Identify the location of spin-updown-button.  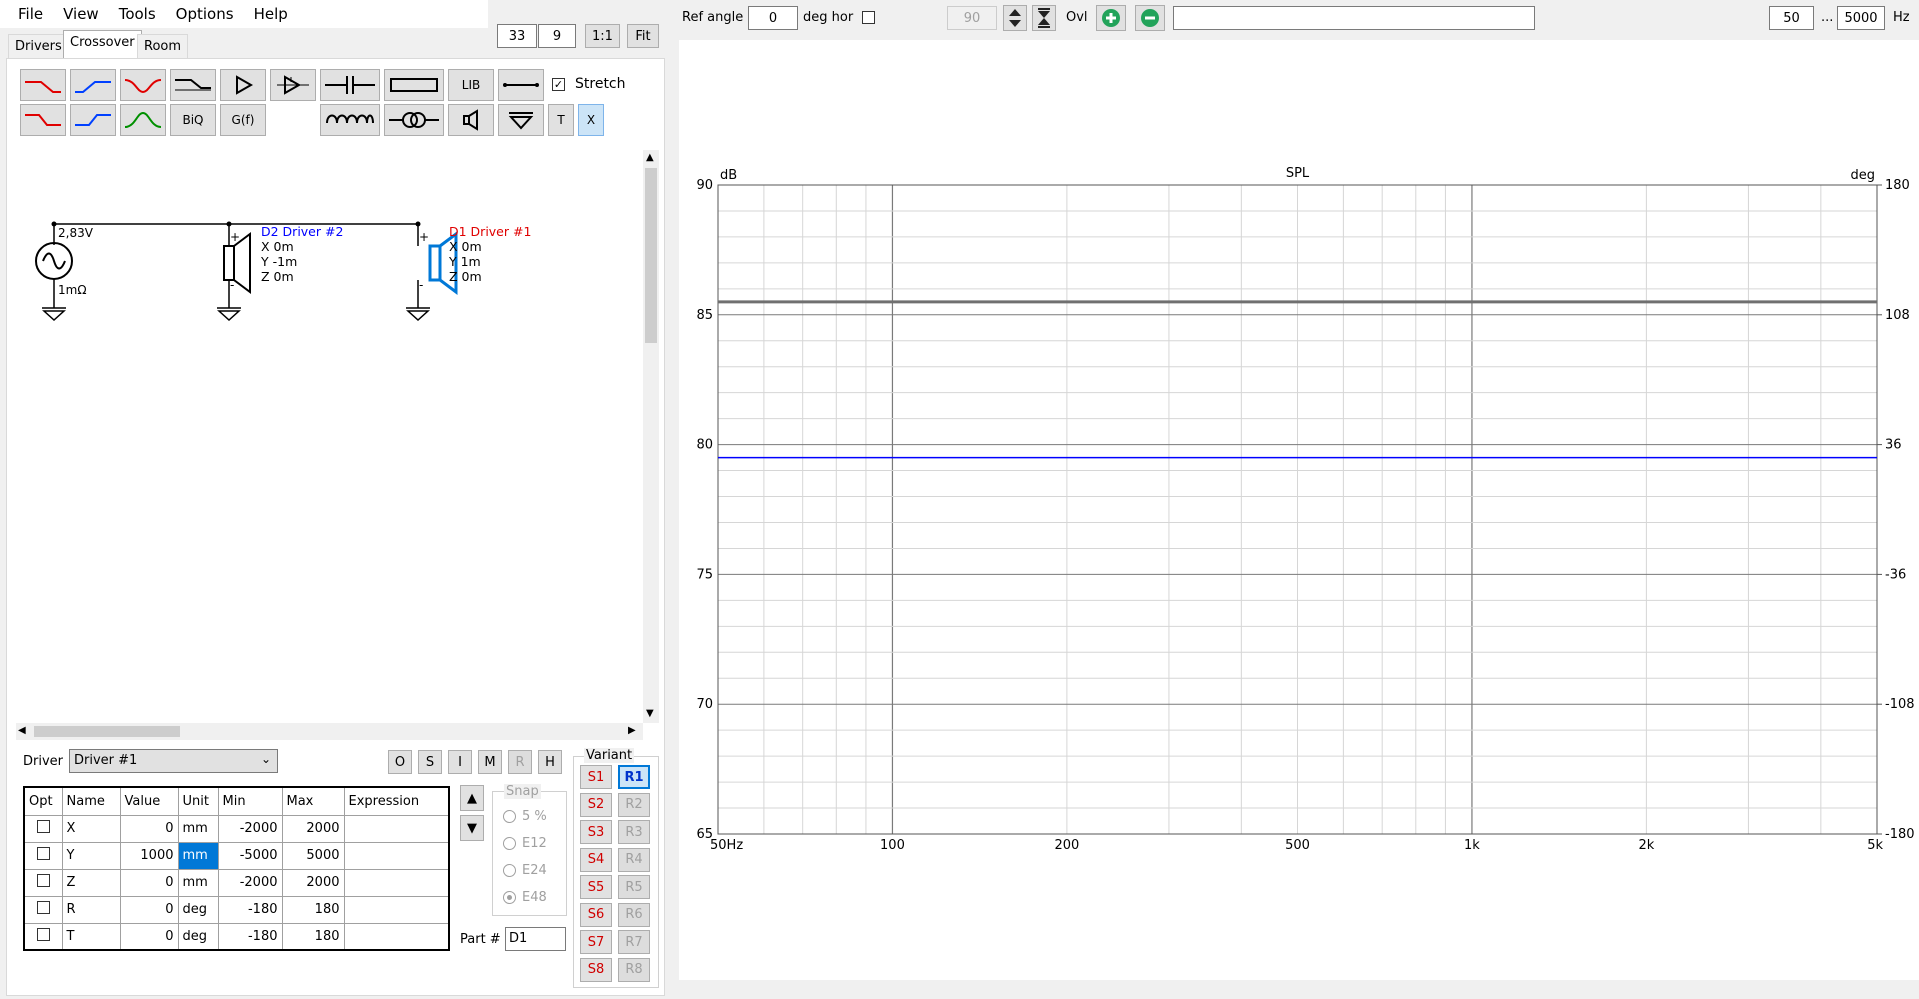
(1015, 18).